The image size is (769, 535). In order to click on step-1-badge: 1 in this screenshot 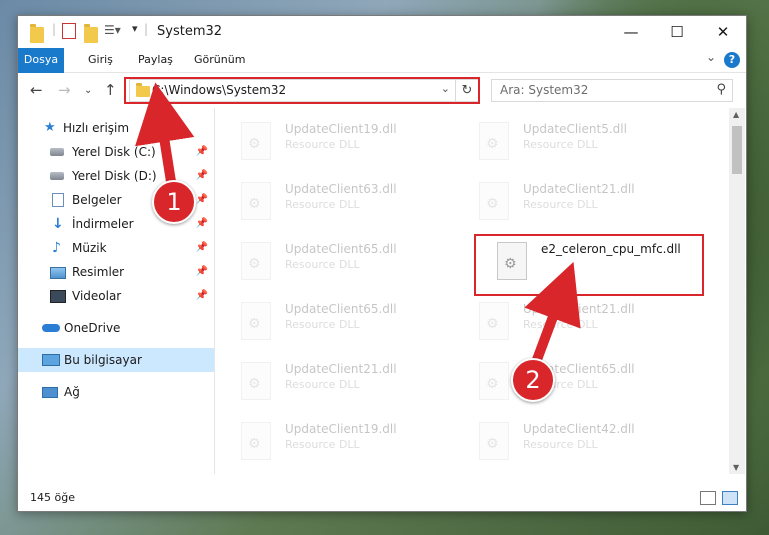, I will do `click(174, 202)`.